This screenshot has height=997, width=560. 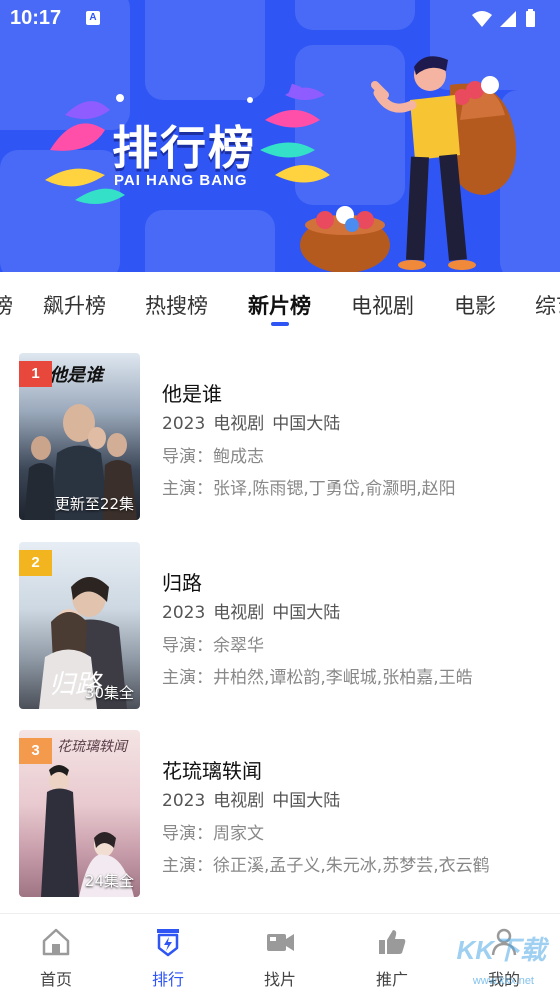 I want to click on nav-ranking: 排行, so click(x=168, y=955).